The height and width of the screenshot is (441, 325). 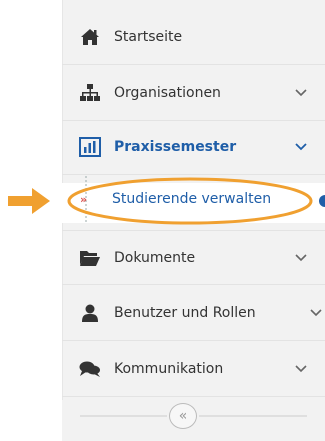 I want to click on nav-item-label: Organisationen, so click(x=167, y=93).